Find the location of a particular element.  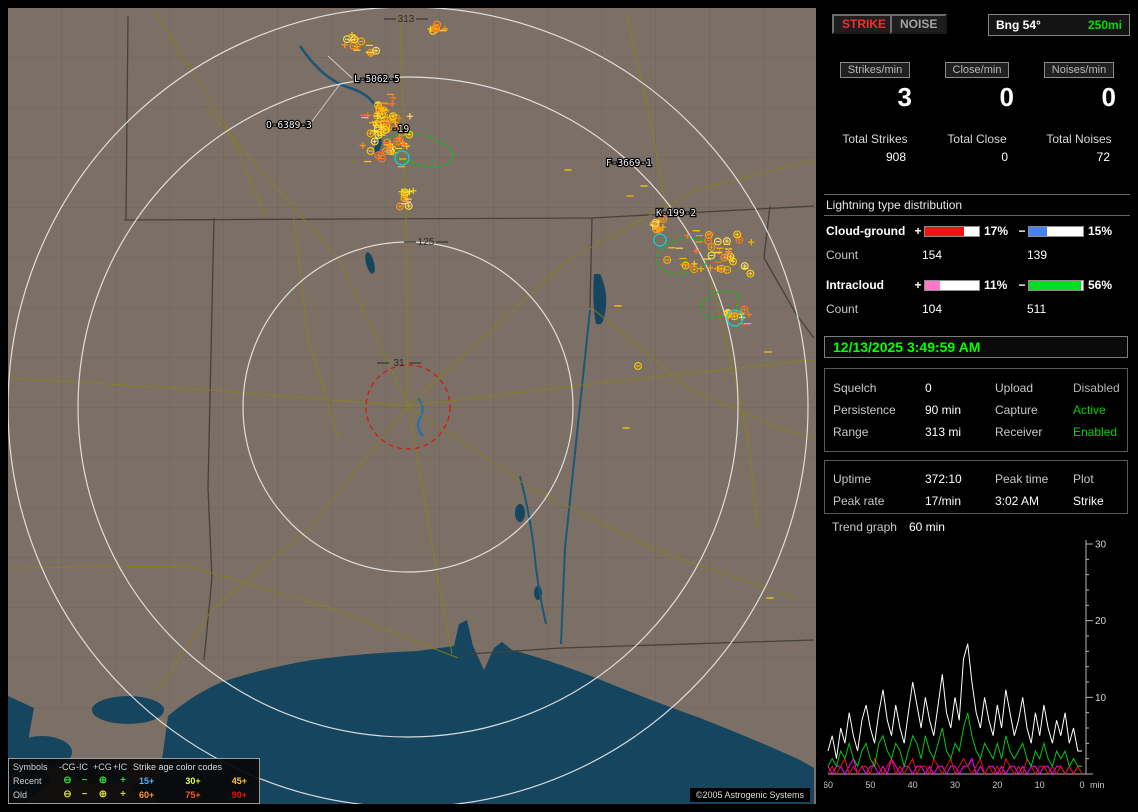

ic-negative-percent: 56% is located at coordinates (1100, 285).